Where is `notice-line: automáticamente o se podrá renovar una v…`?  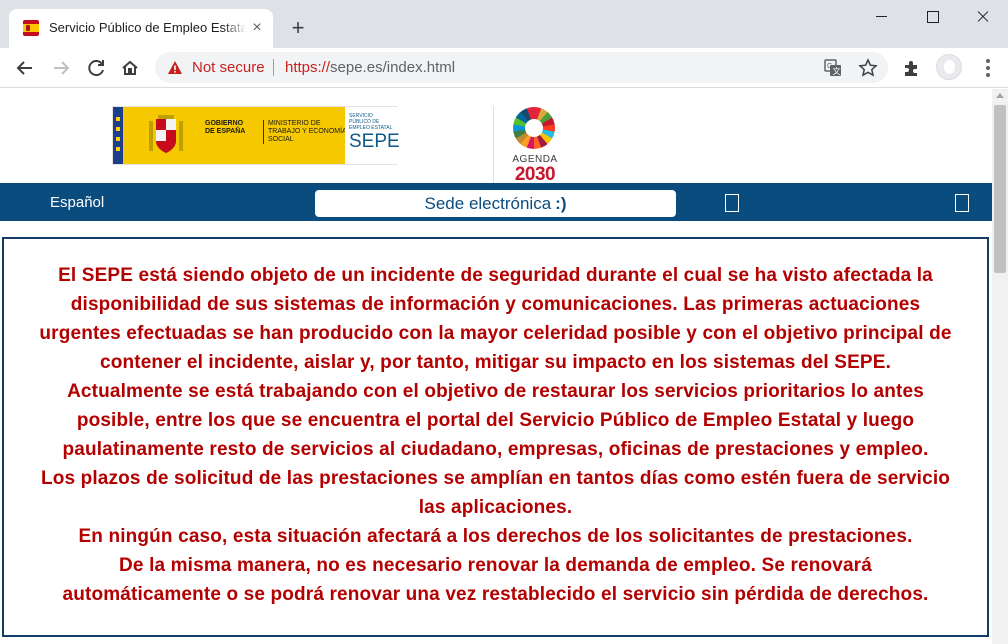
notice-line: automáticamente o se podrá renovar una v… is located at coordinates (495, 594).